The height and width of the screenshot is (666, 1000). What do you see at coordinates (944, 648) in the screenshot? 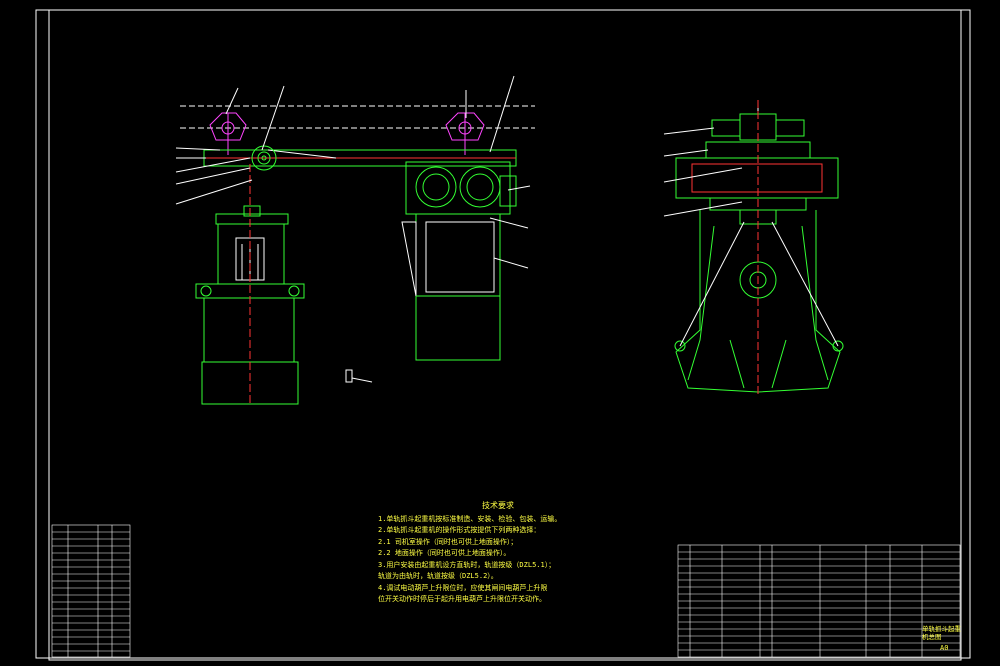
I see `title-block-sheet: A0` at bounding box center [944, 648].